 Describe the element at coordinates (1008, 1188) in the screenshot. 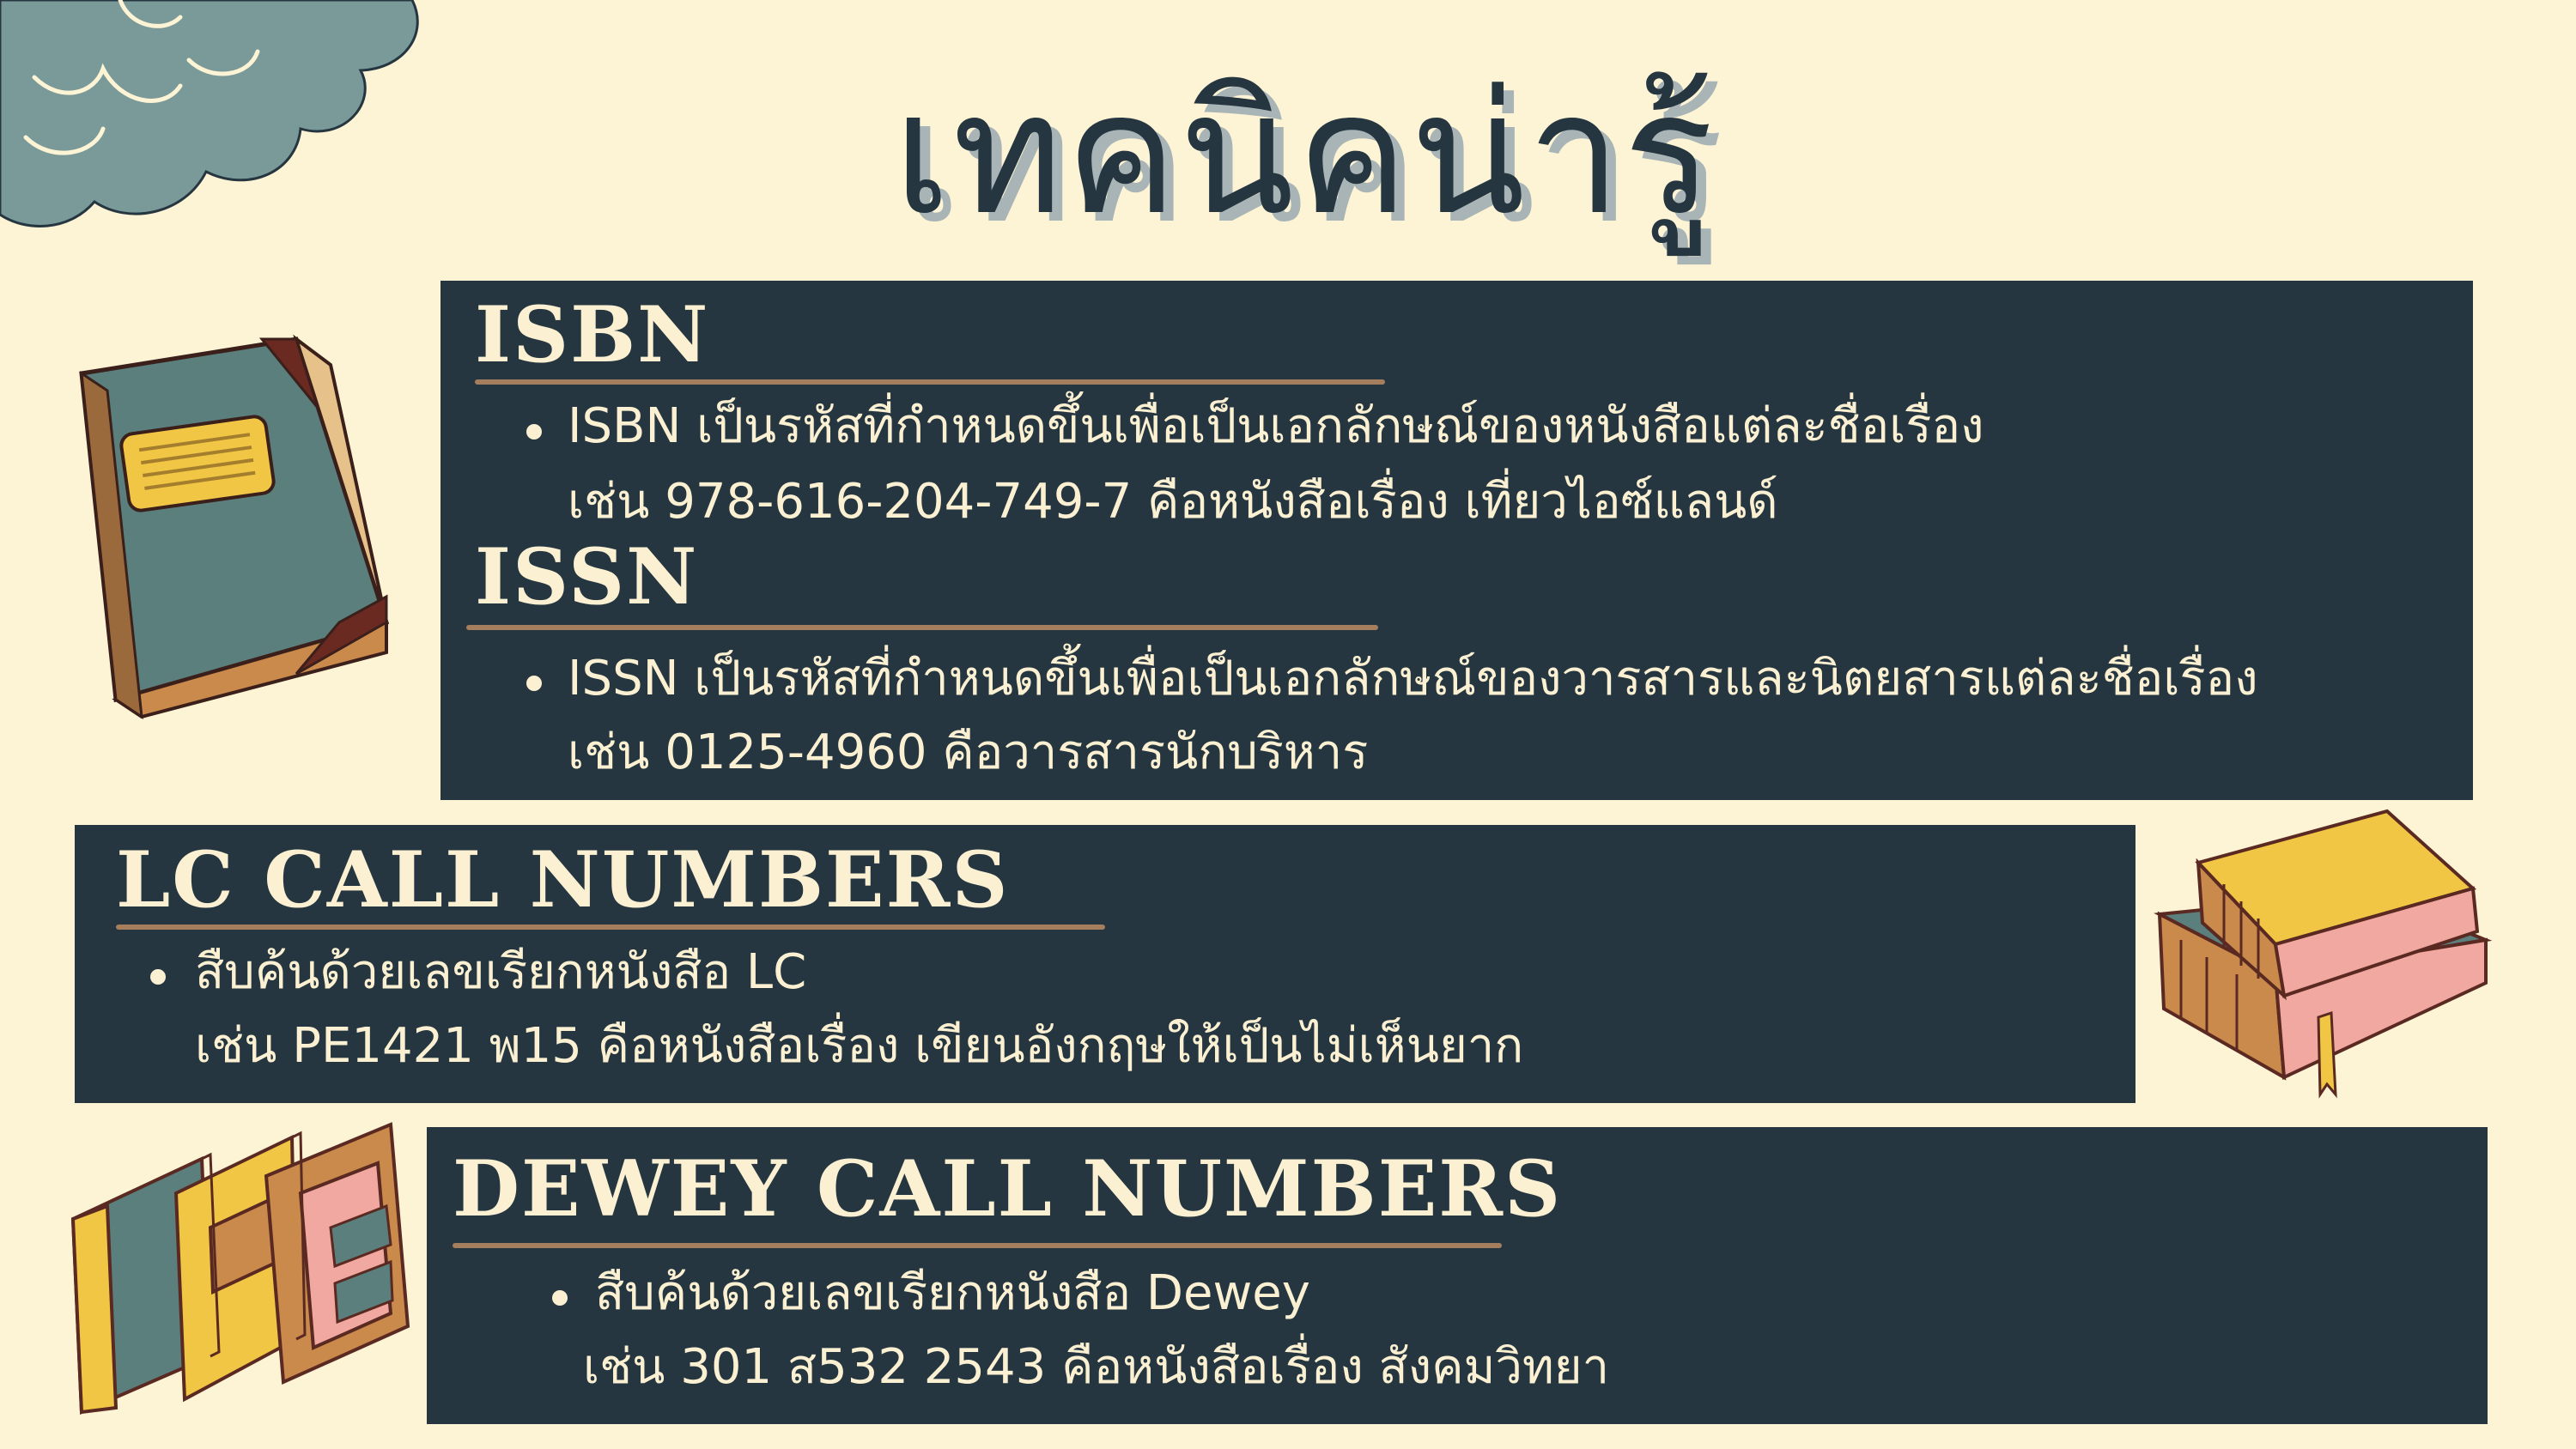

I see `dewey-heading: DEWEY CALL NUMBERS` at that location.